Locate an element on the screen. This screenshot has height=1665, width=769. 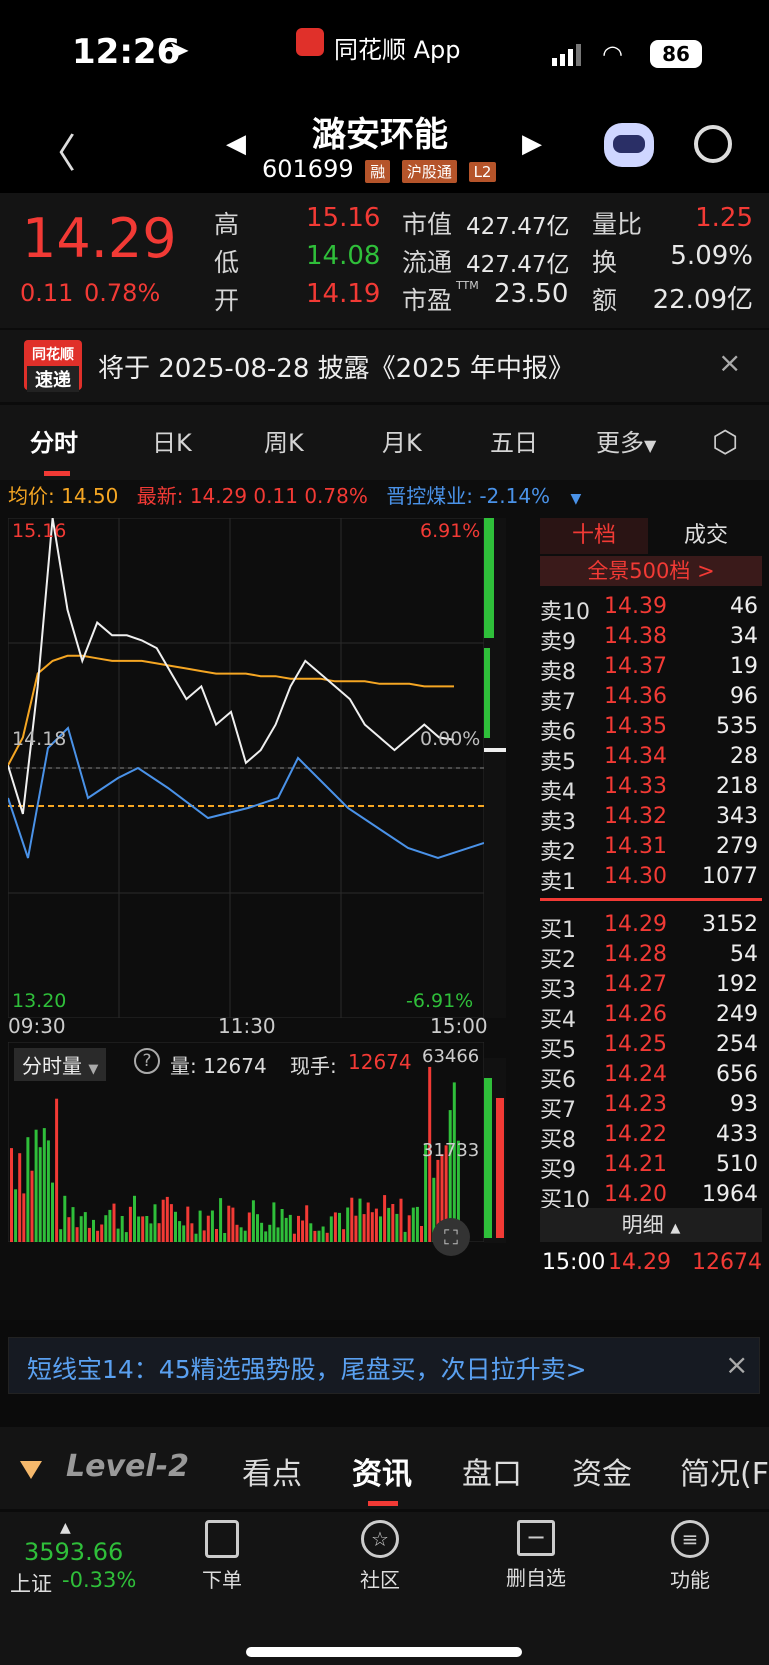
ask-row: 卖6 14.35 535 is located at coordinates (651, 728).